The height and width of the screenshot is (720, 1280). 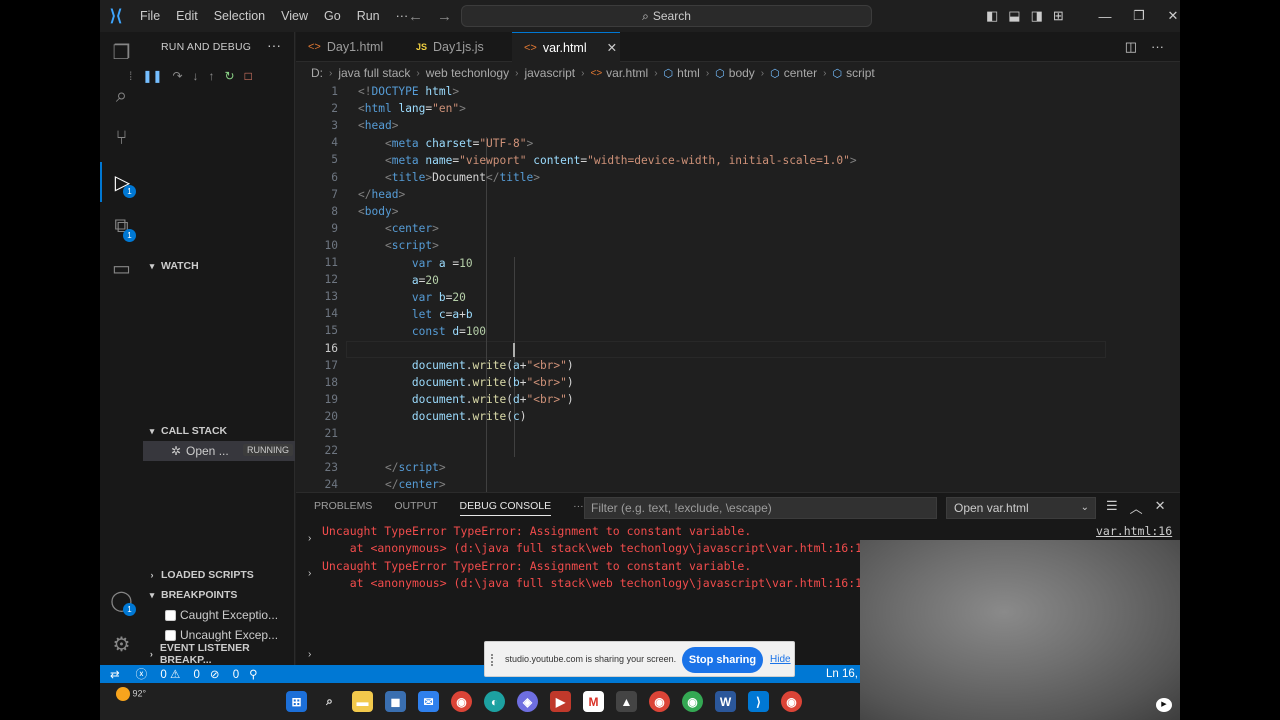 I want to click on forward-arrow-icon: →, so click(x=444, y=16).